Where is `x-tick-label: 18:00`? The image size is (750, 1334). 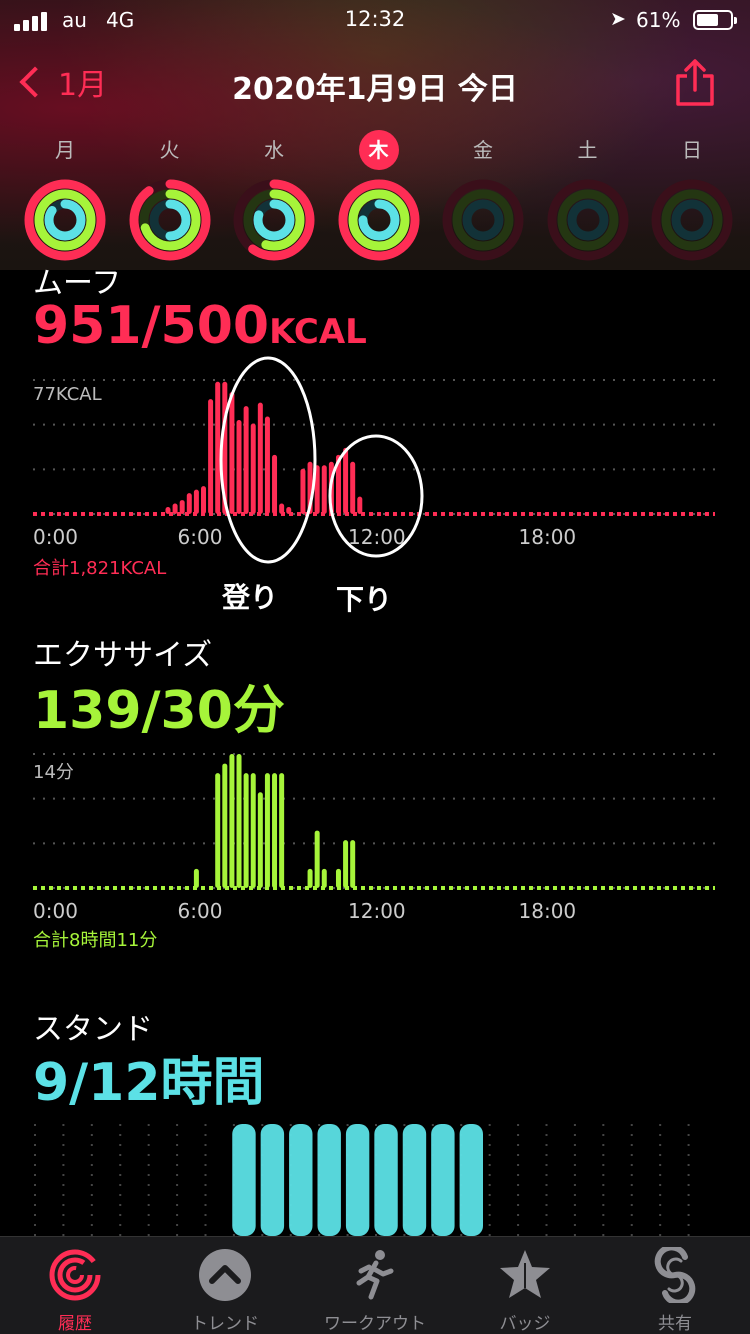
x-tick-label: 18:00 is located at coordinates (548, 911).